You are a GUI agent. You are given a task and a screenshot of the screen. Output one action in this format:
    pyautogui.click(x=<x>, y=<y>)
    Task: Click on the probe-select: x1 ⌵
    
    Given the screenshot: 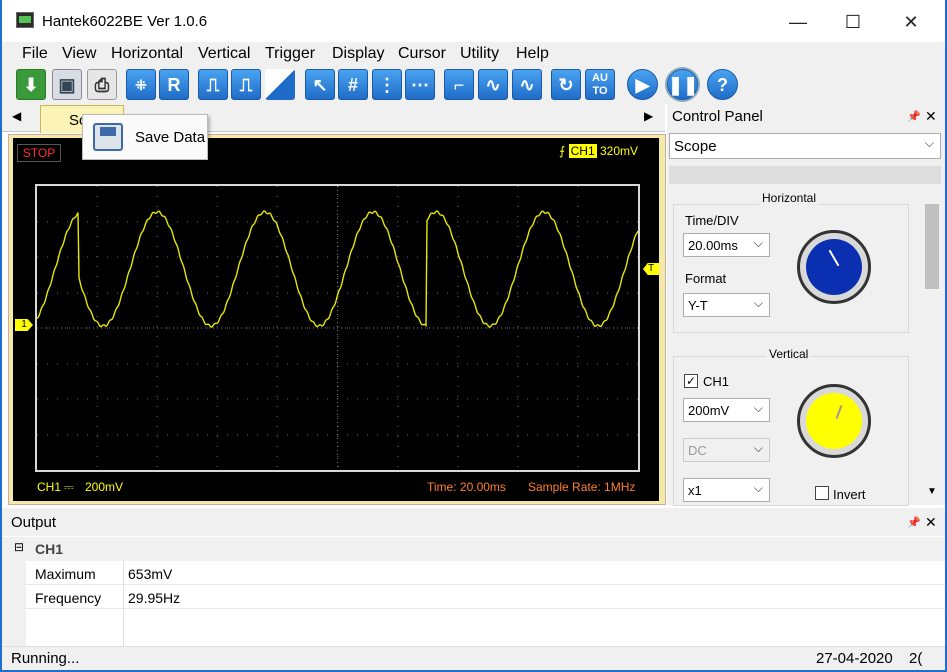 What is the action you would take?
    pyautogui.click(x=726, y=490)
    